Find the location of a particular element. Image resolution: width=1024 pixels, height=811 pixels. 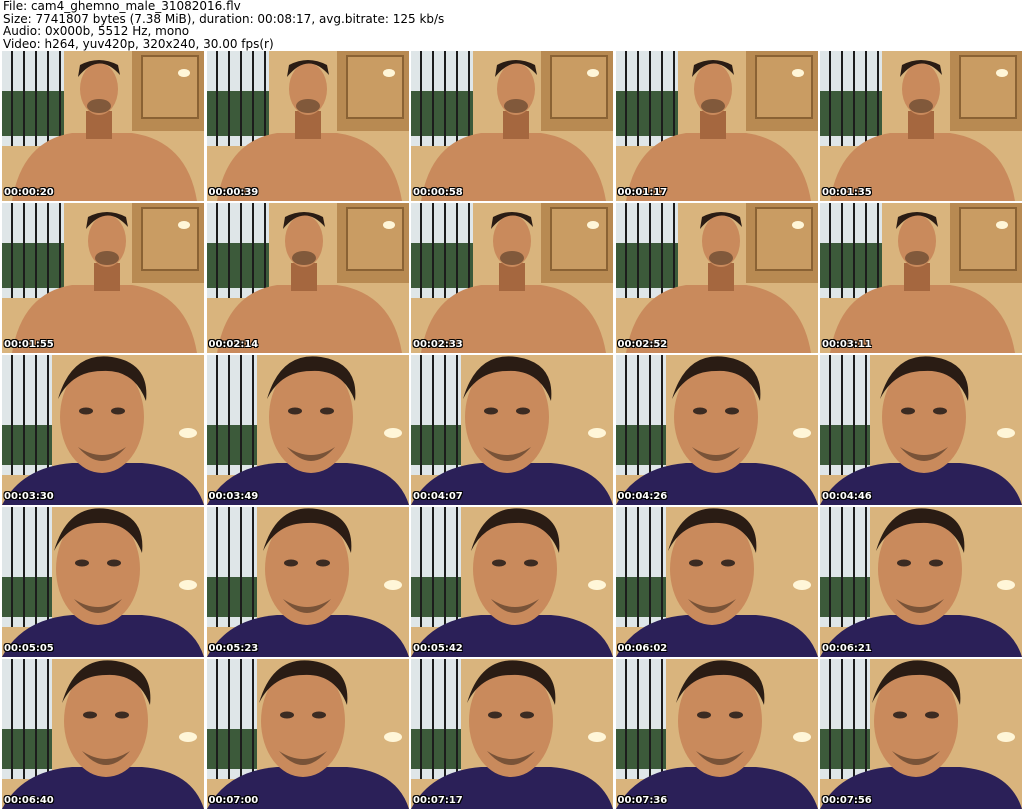

video-thumbnail: 00:07:00 is located at coordinates (307, 734).